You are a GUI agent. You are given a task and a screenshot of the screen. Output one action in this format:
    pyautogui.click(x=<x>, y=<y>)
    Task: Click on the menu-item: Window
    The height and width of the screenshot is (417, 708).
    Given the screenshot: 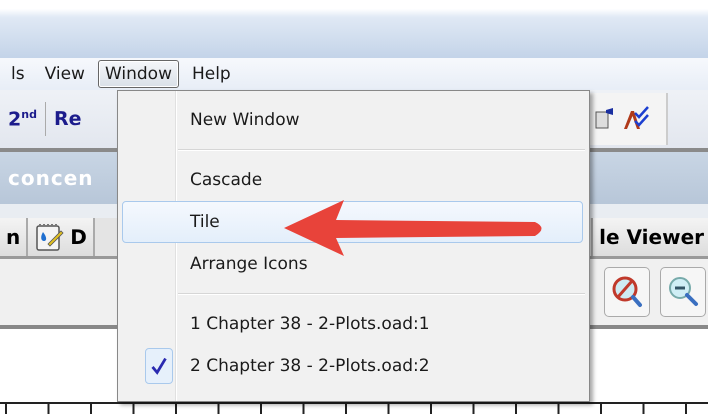 What is the action you would take?
    pyautogui.click(x=138, y=74)
    